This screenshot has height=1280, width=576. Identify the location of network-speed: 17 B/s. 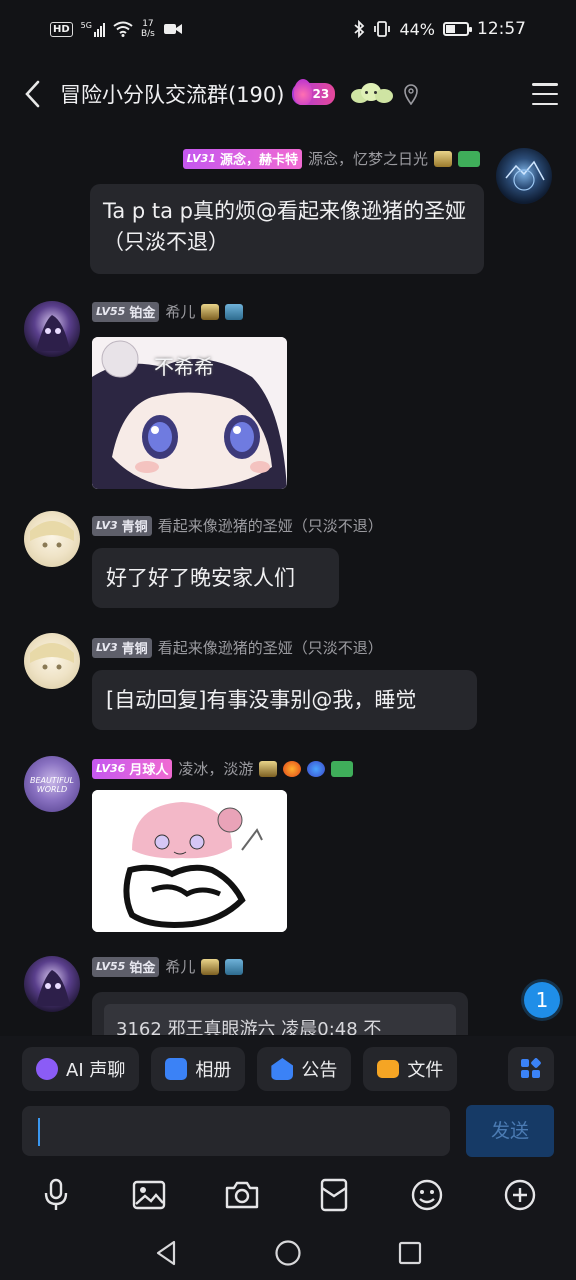
(148, 29).